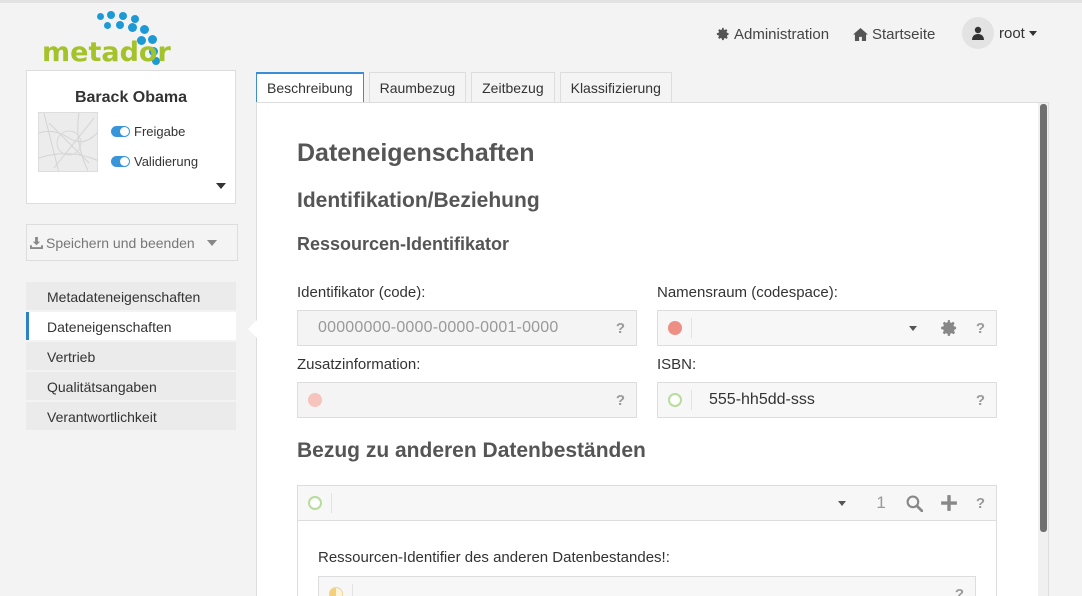  What do you see at coordinates (120, 242) in the screenshot?
I see `save-and-exit-label: Speichern und beenden` at bounding box center [120, 242].